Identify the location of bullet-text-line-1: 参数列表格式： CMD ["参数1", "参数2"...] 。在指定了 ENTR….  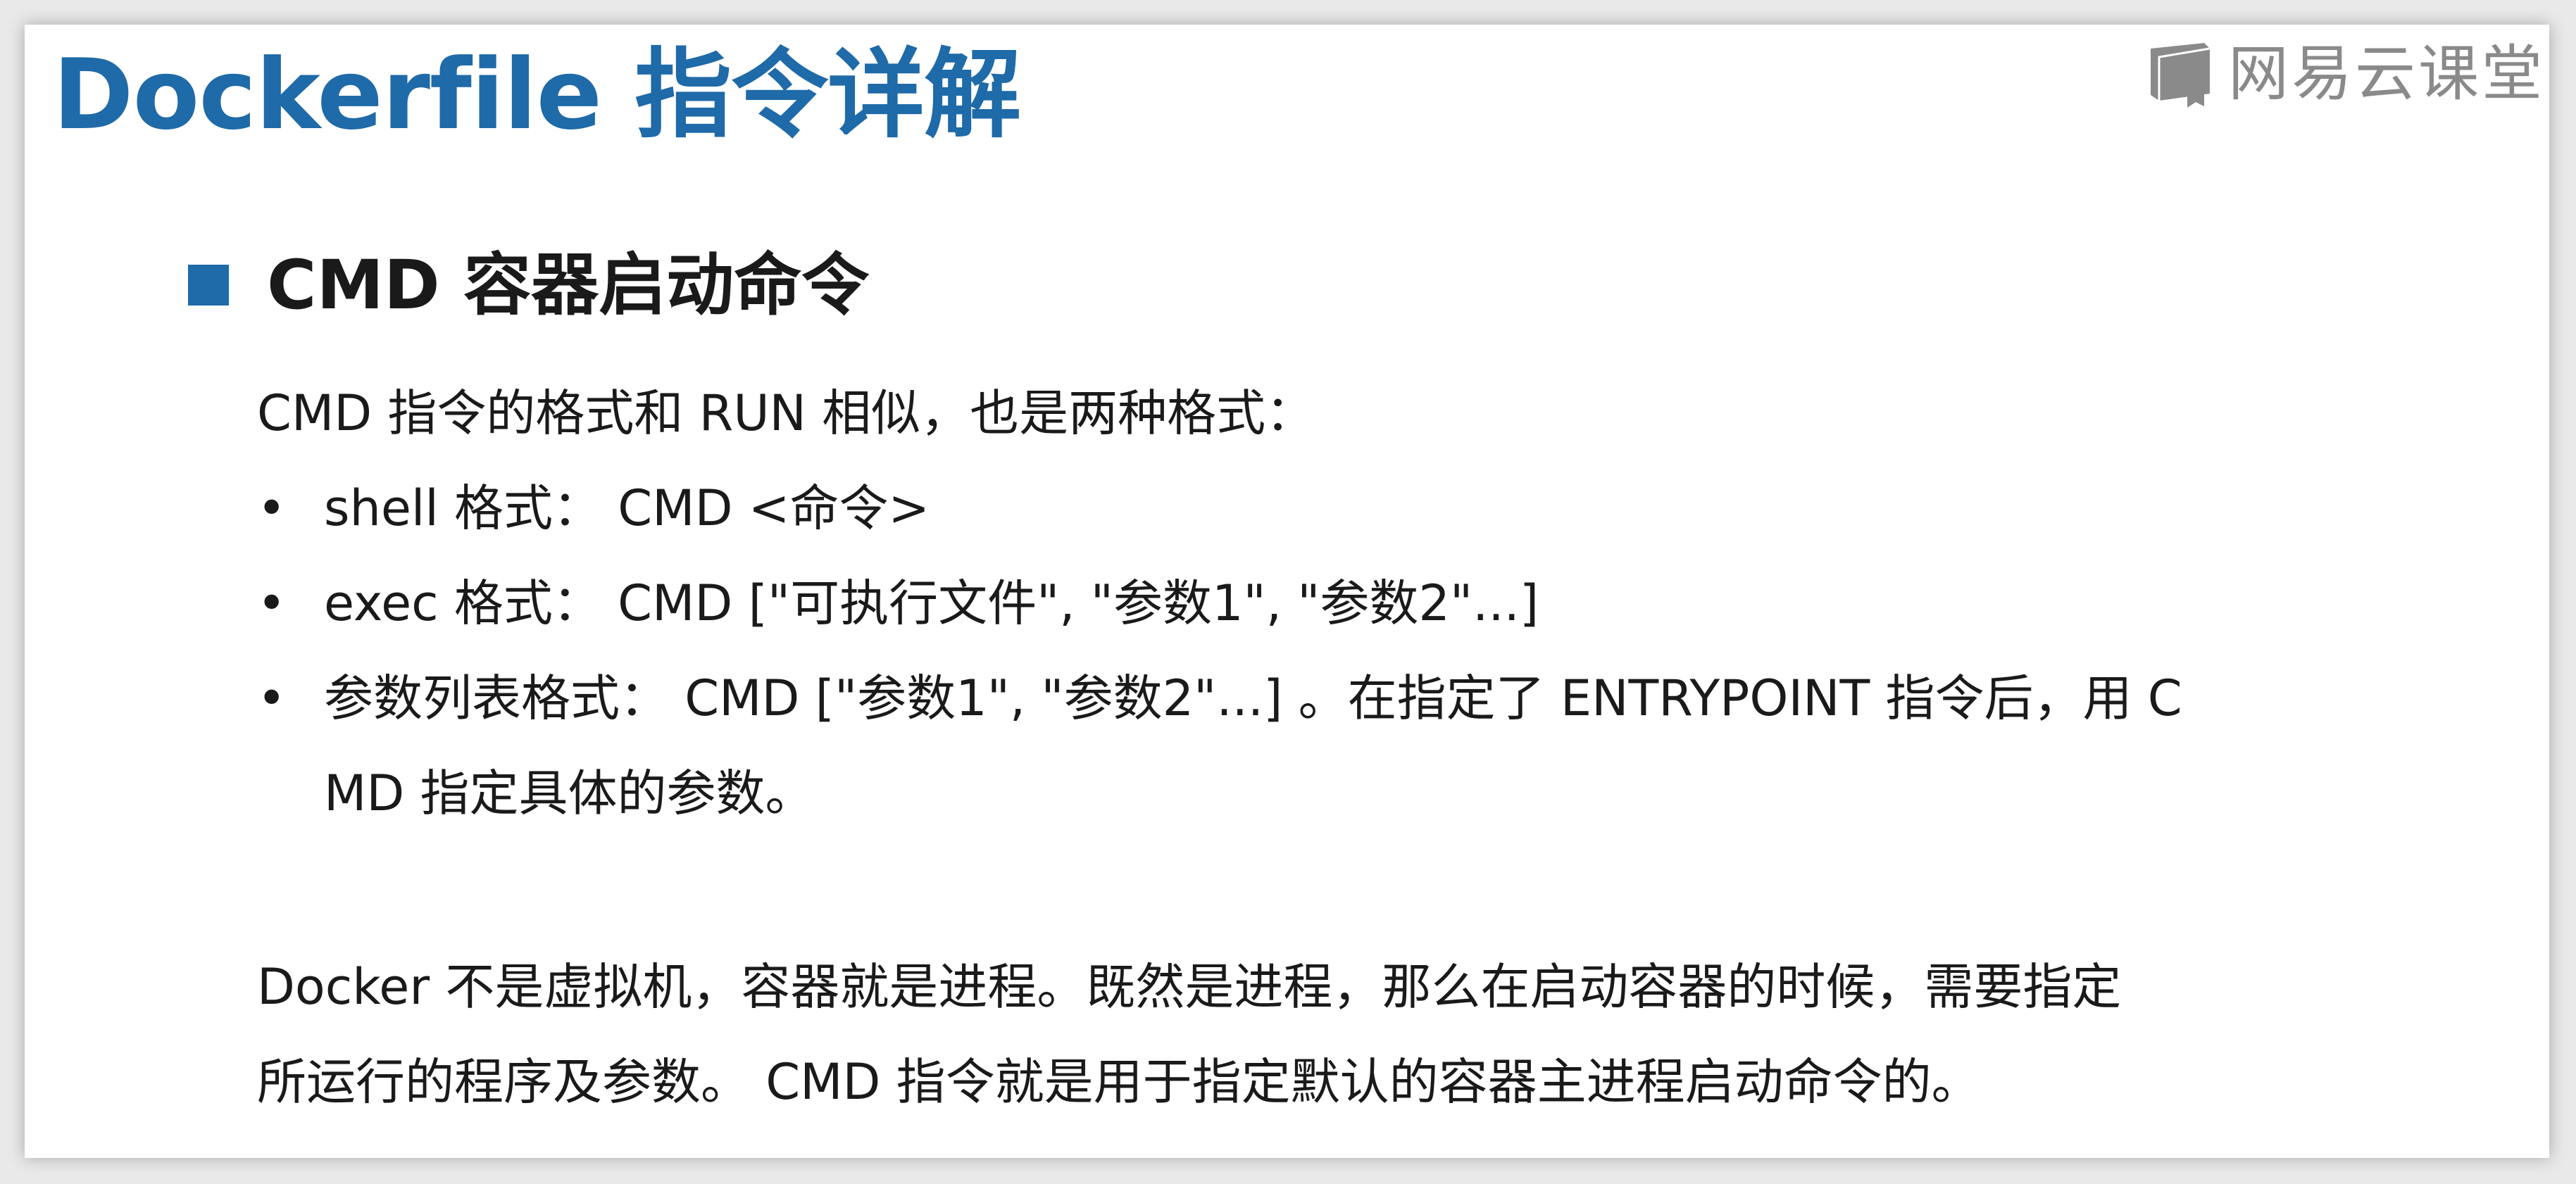
(1253, 698).